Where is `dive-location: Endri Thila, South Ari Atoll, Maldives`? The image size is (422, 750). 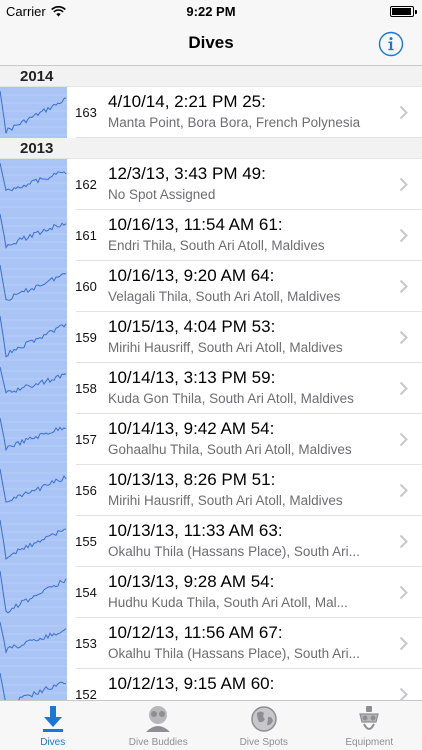 dive-location: Endri Thila, South Ari Atoll, Maldives is located at coordinates (216, 245).